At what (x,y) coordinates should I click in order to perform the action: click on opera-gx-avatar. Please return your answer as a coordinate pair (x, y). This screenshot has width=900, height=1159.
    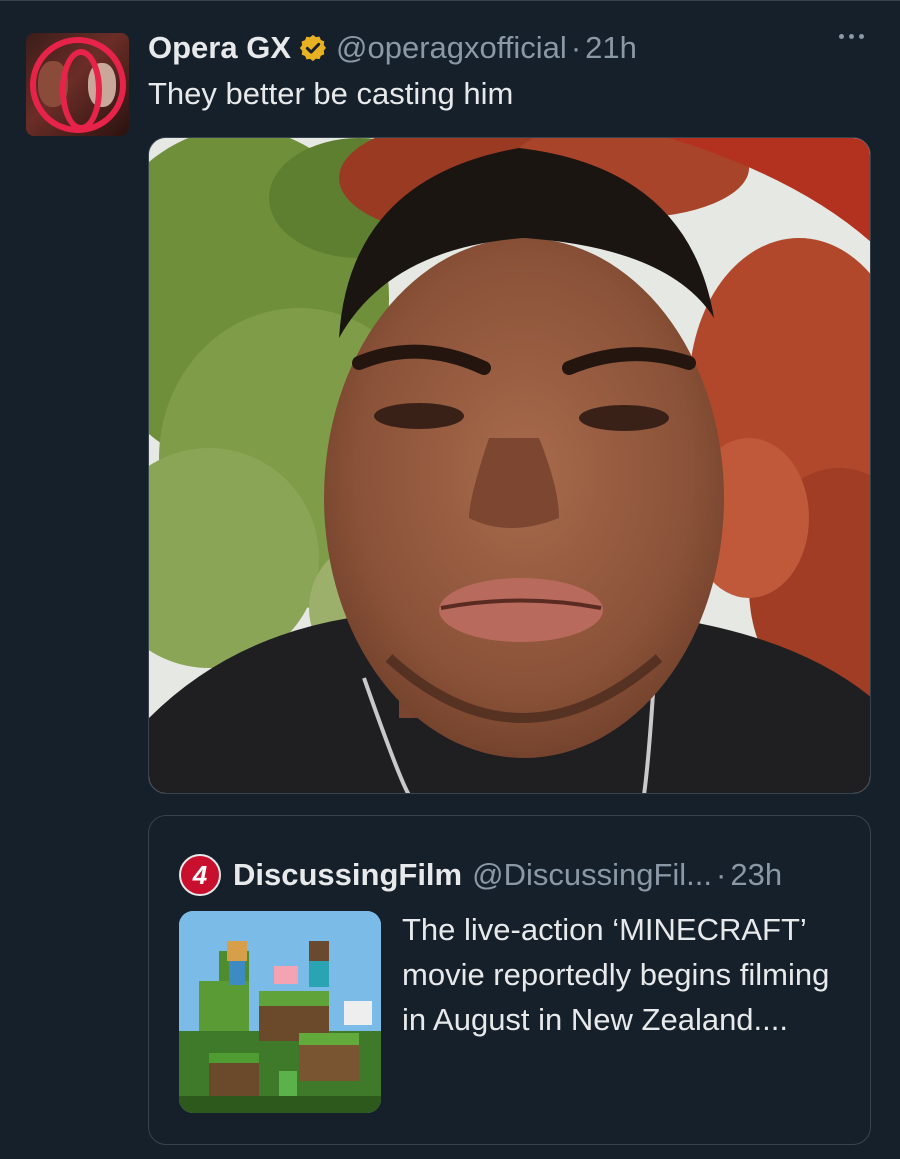
    Looking at the image, I should click on (77, 84).